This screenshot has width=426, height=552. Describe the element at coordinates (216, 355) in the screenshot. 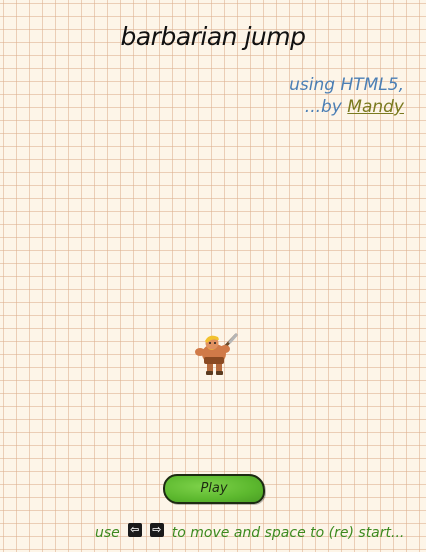

I see `barbarian-character-icon` at that location.